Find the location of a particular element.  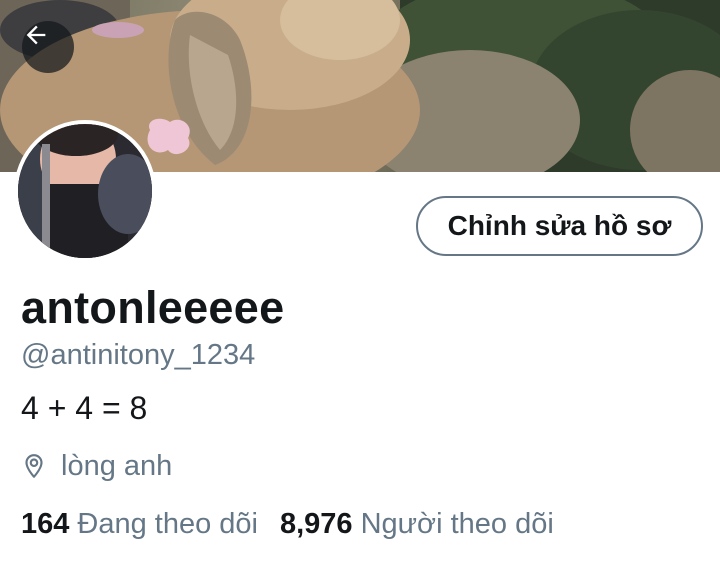

edit-profile-button: Chỉnh sửa hồ sơ is located at coordinates (559, 226).